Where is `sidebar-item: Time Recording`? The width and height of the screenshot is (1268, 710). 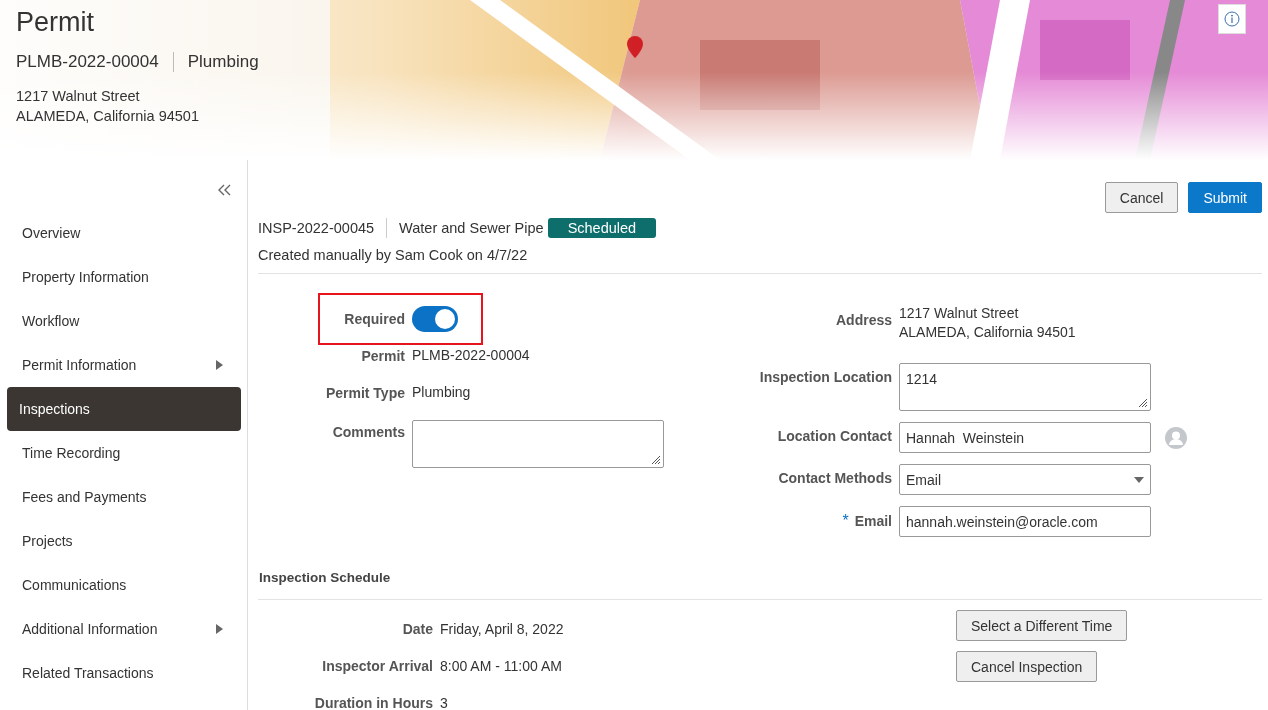 sidebar-item: Time Recording is located at coordinates (124, 453).